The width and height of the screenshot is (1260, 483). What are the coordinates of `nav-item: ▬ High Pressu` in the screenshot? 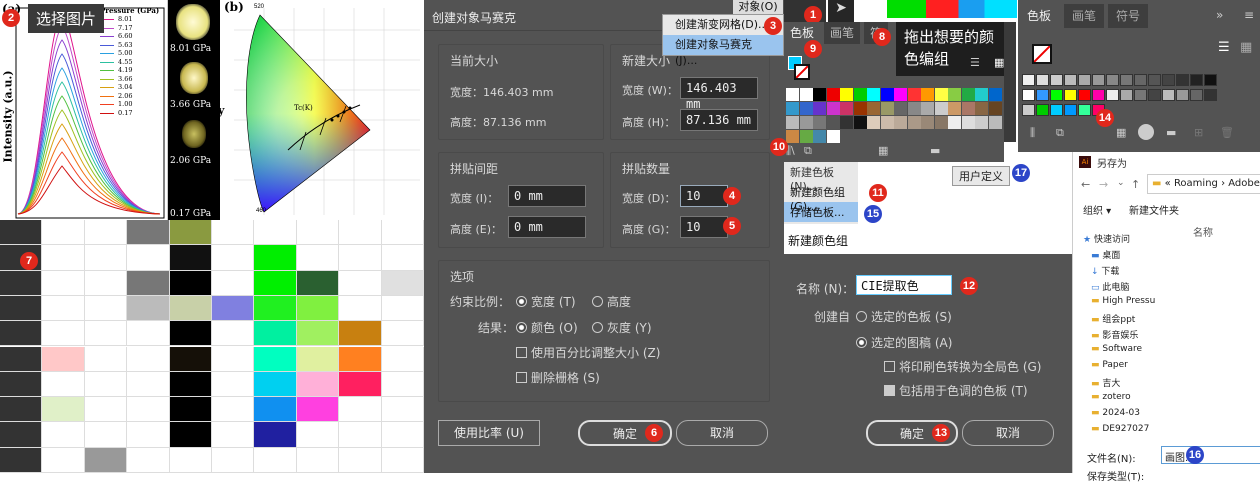 It's located at (1123, 301).